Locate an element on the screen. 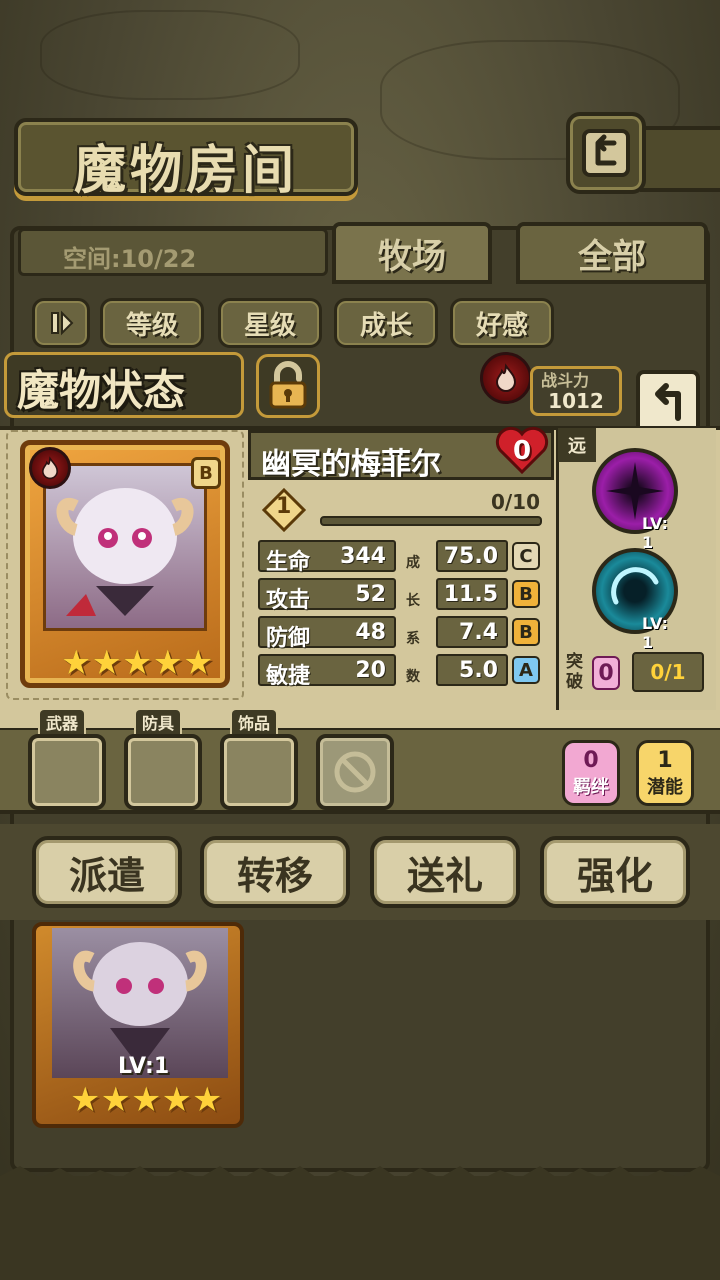 The image size is (720, 1280). stat-defense: 防御 48 is located at coordinates (327, 633).